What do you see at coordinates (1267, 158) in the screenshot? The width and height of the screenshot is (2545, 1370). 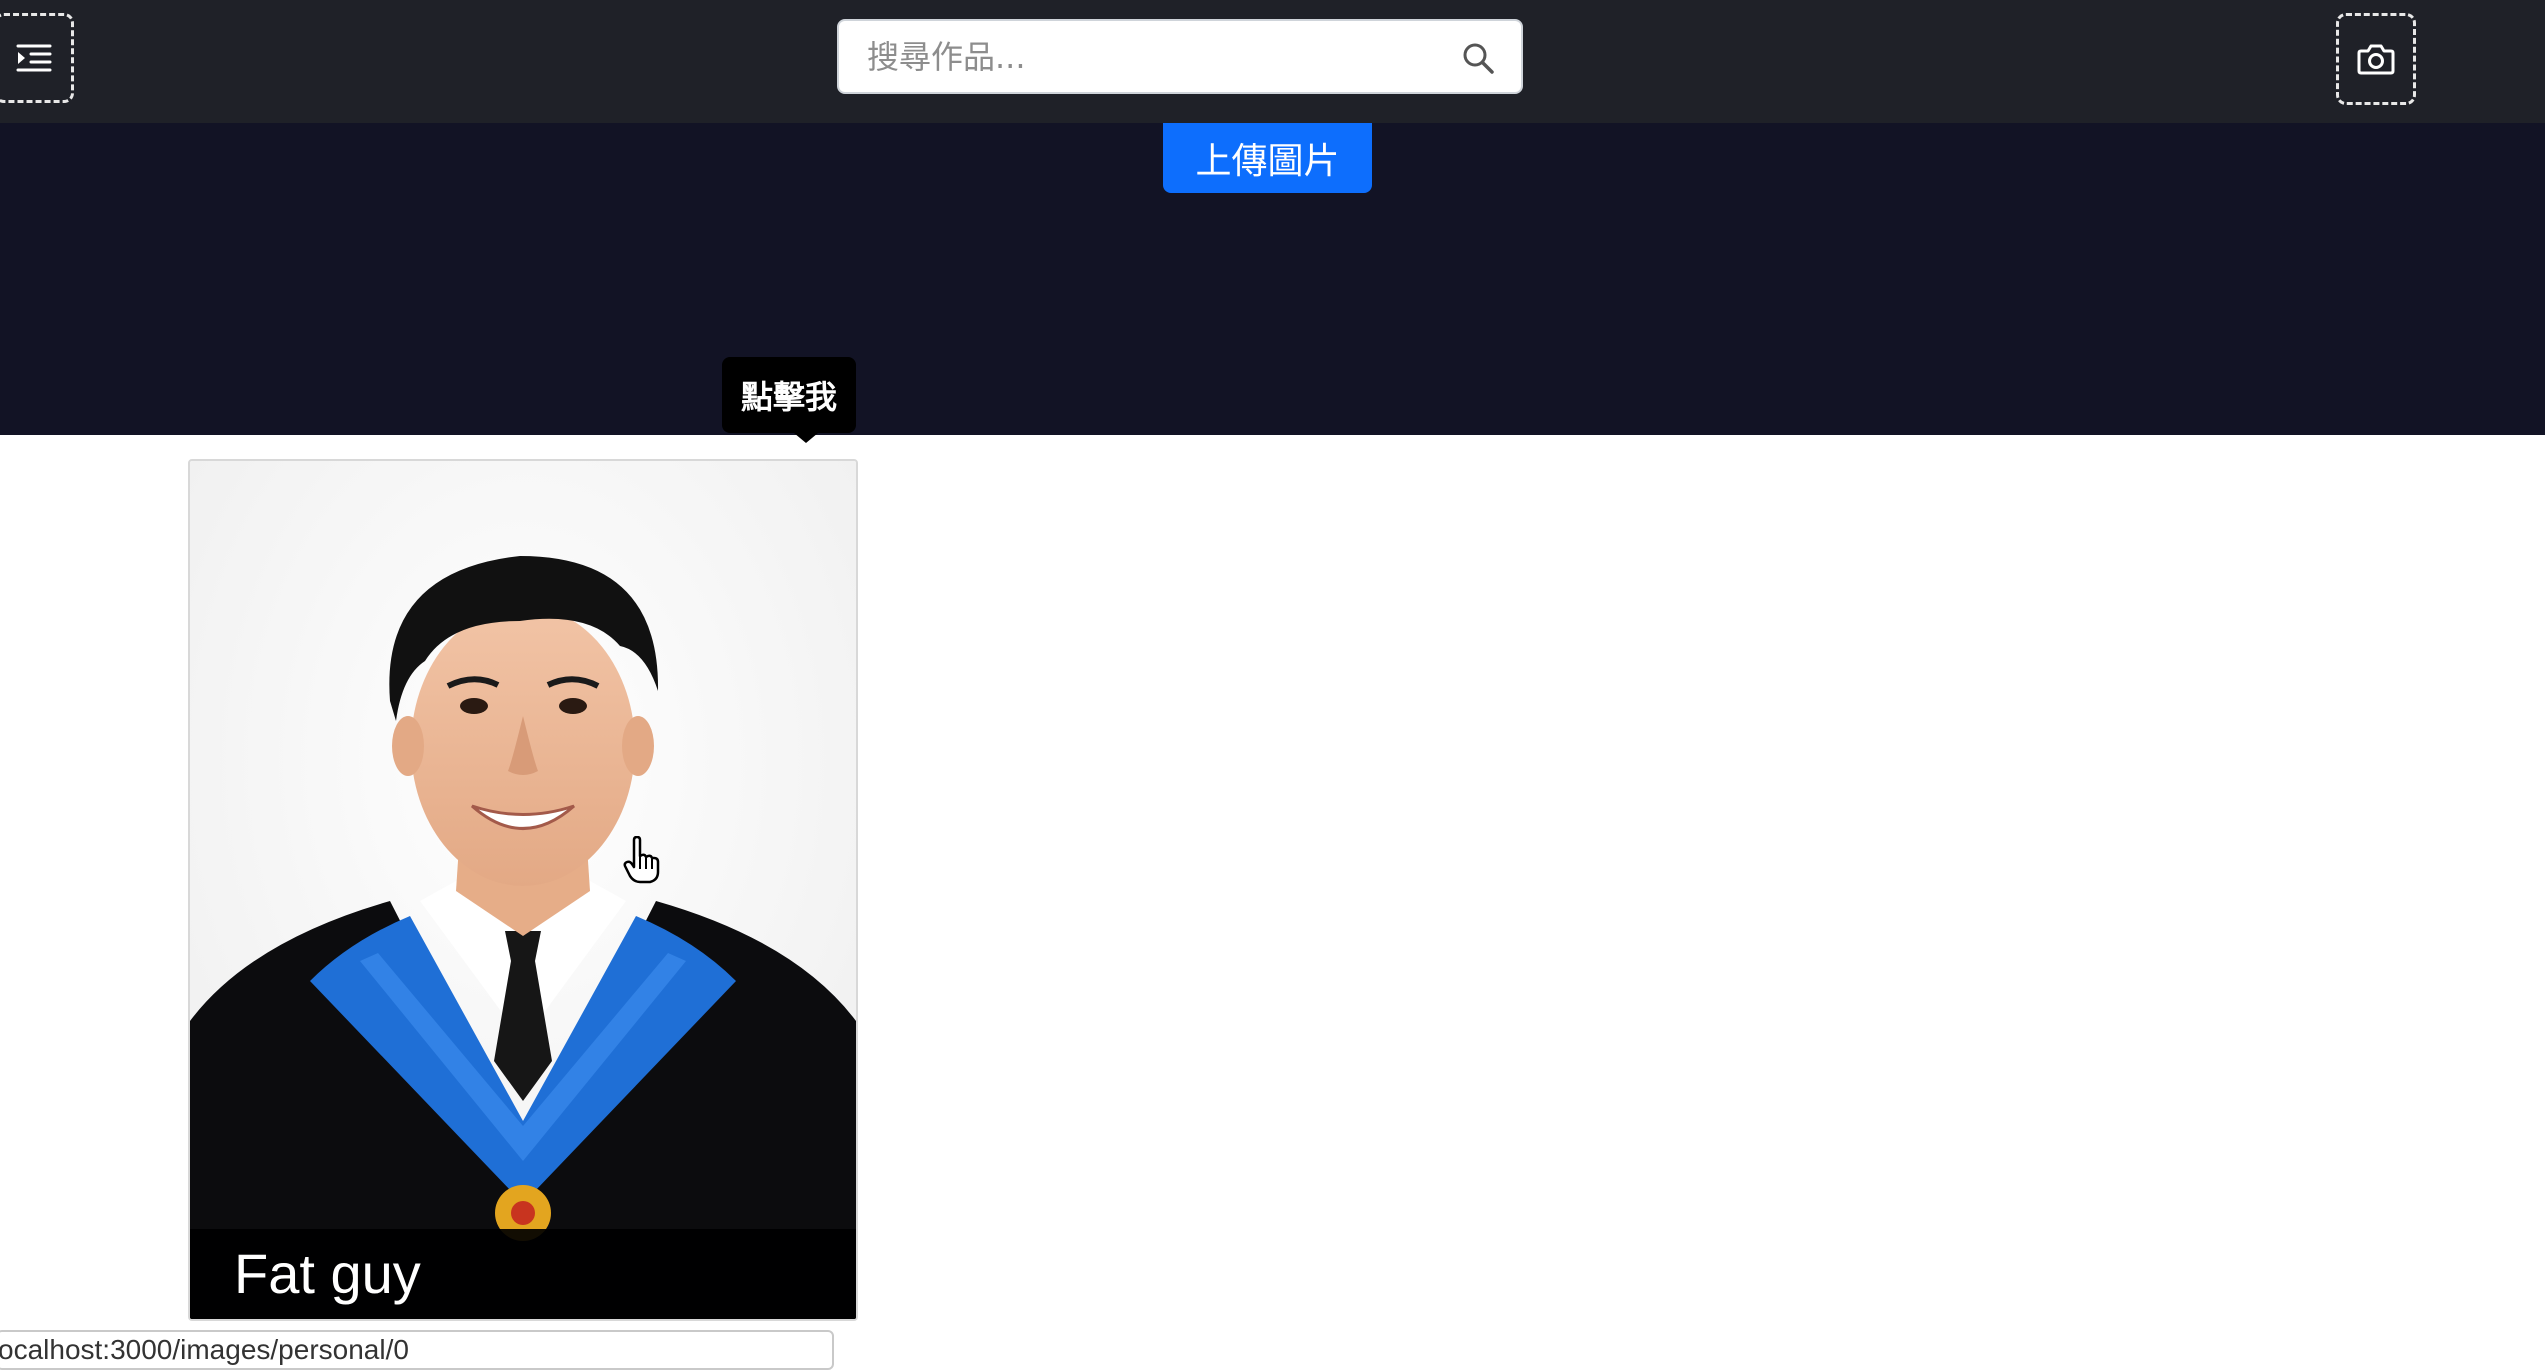 I see `upload-image-button: 上傳圖片` at bounding box center [1267, 158].